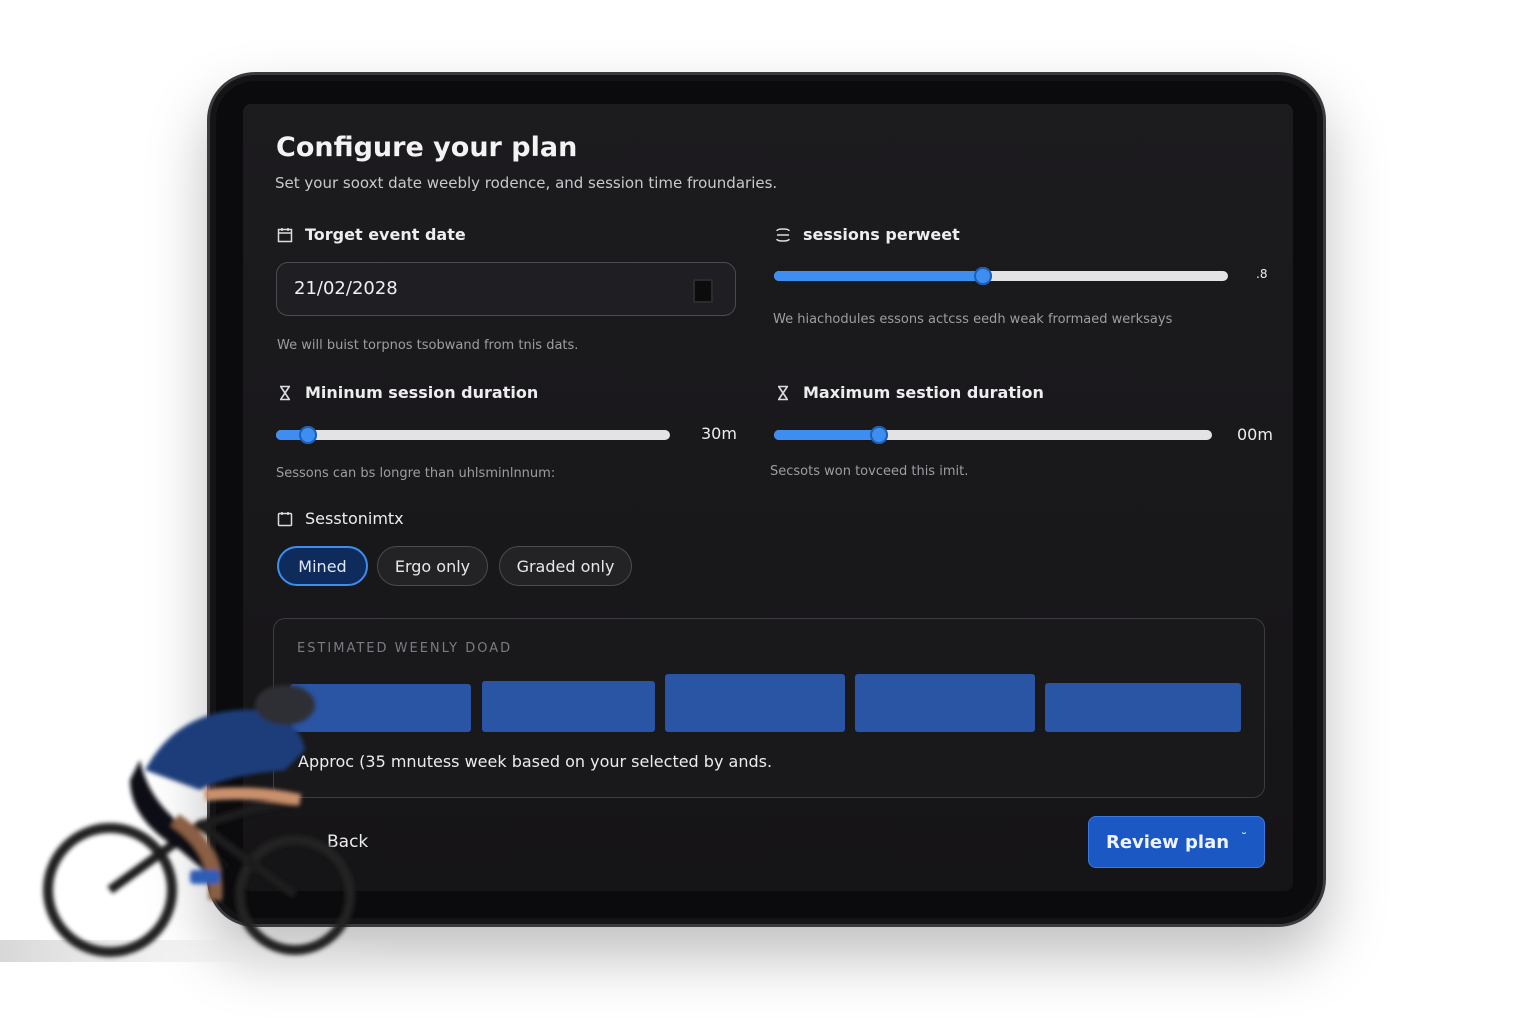  Describe the element at coordinates (422, 392) in the screenshot. I see `min-duration-label: Mininum session duration` at that location.